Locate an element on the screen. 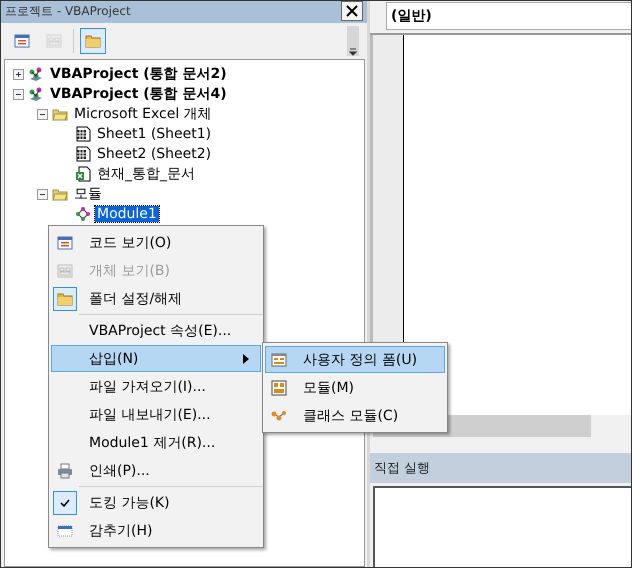 This screenshot has width=632, height=568. plus-icon is located at coordinates (18, 74).